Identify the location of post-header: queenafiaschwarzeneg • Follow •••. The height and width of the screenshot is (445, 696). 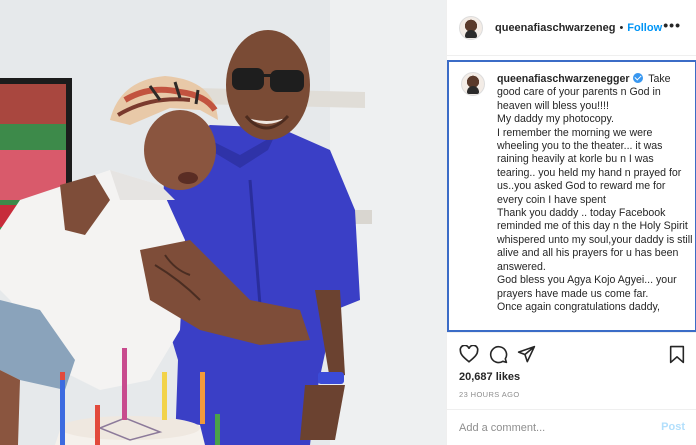
(571, 28).